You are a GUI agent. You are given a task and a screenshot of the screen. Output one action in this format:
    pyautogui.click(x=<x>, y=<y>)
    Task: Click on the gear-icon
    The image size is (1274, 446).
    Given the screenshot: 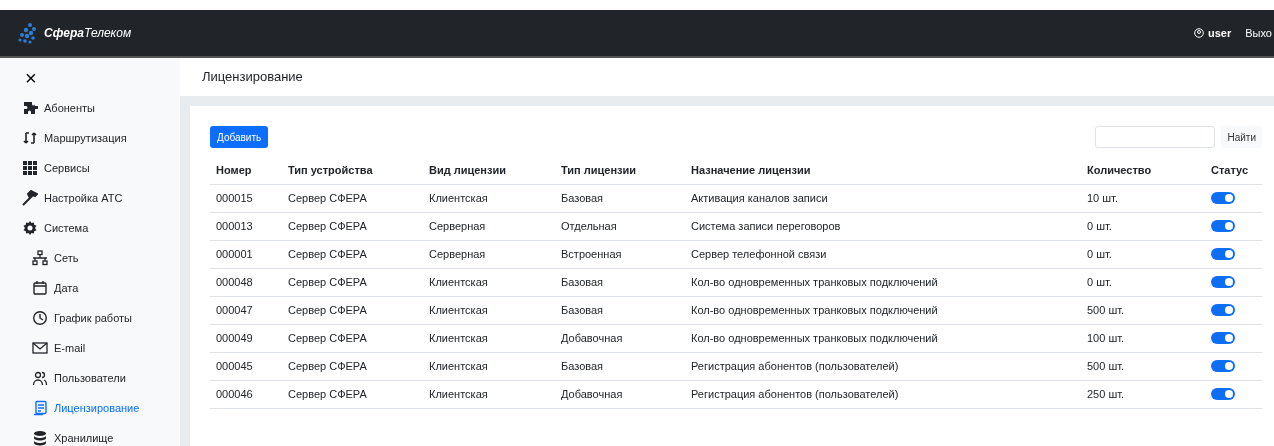 What is the action you would take?
    pyautogui.click(x=30, y=228)
    